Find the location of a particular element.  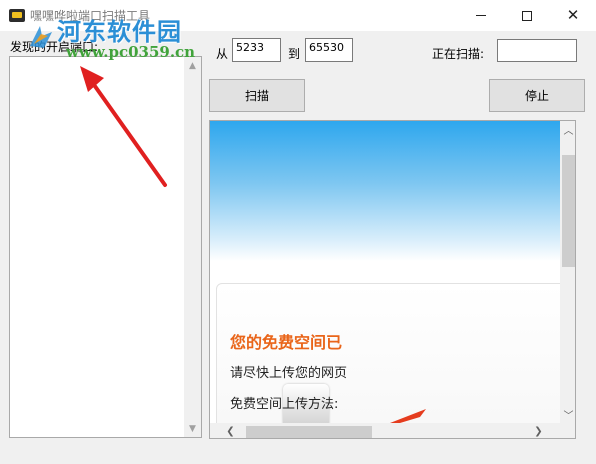

close-icon: ✕ is located at coordinates (573, 15).